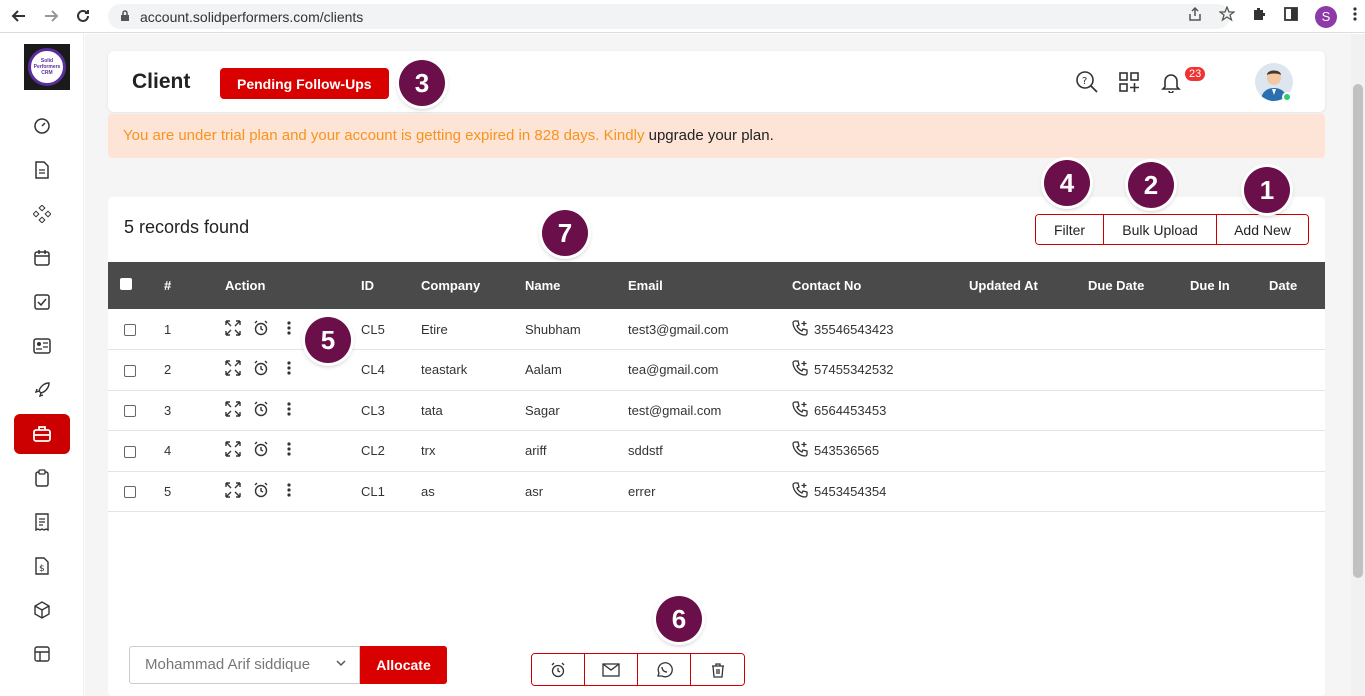  What do you see at coordinates (341, 665) in the screenshot?
I see `chevron-down-icon` at bounding box center [341, 665].